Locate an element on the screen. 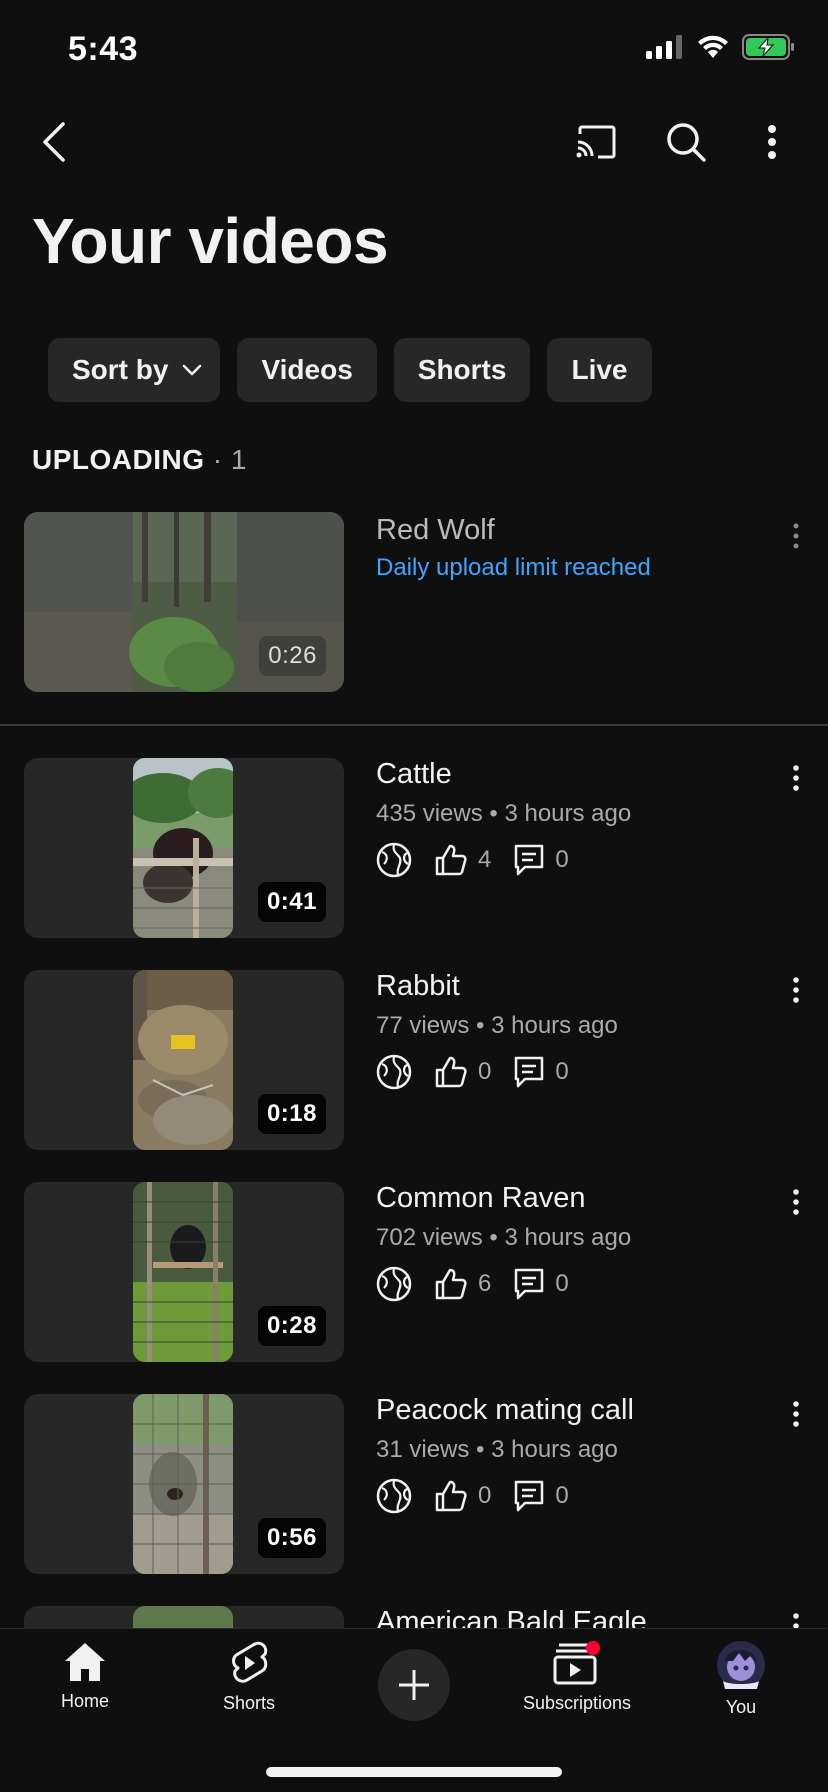 This screenshot has width=828, height=1792. cast-icon is located at coordinates (596, 142).